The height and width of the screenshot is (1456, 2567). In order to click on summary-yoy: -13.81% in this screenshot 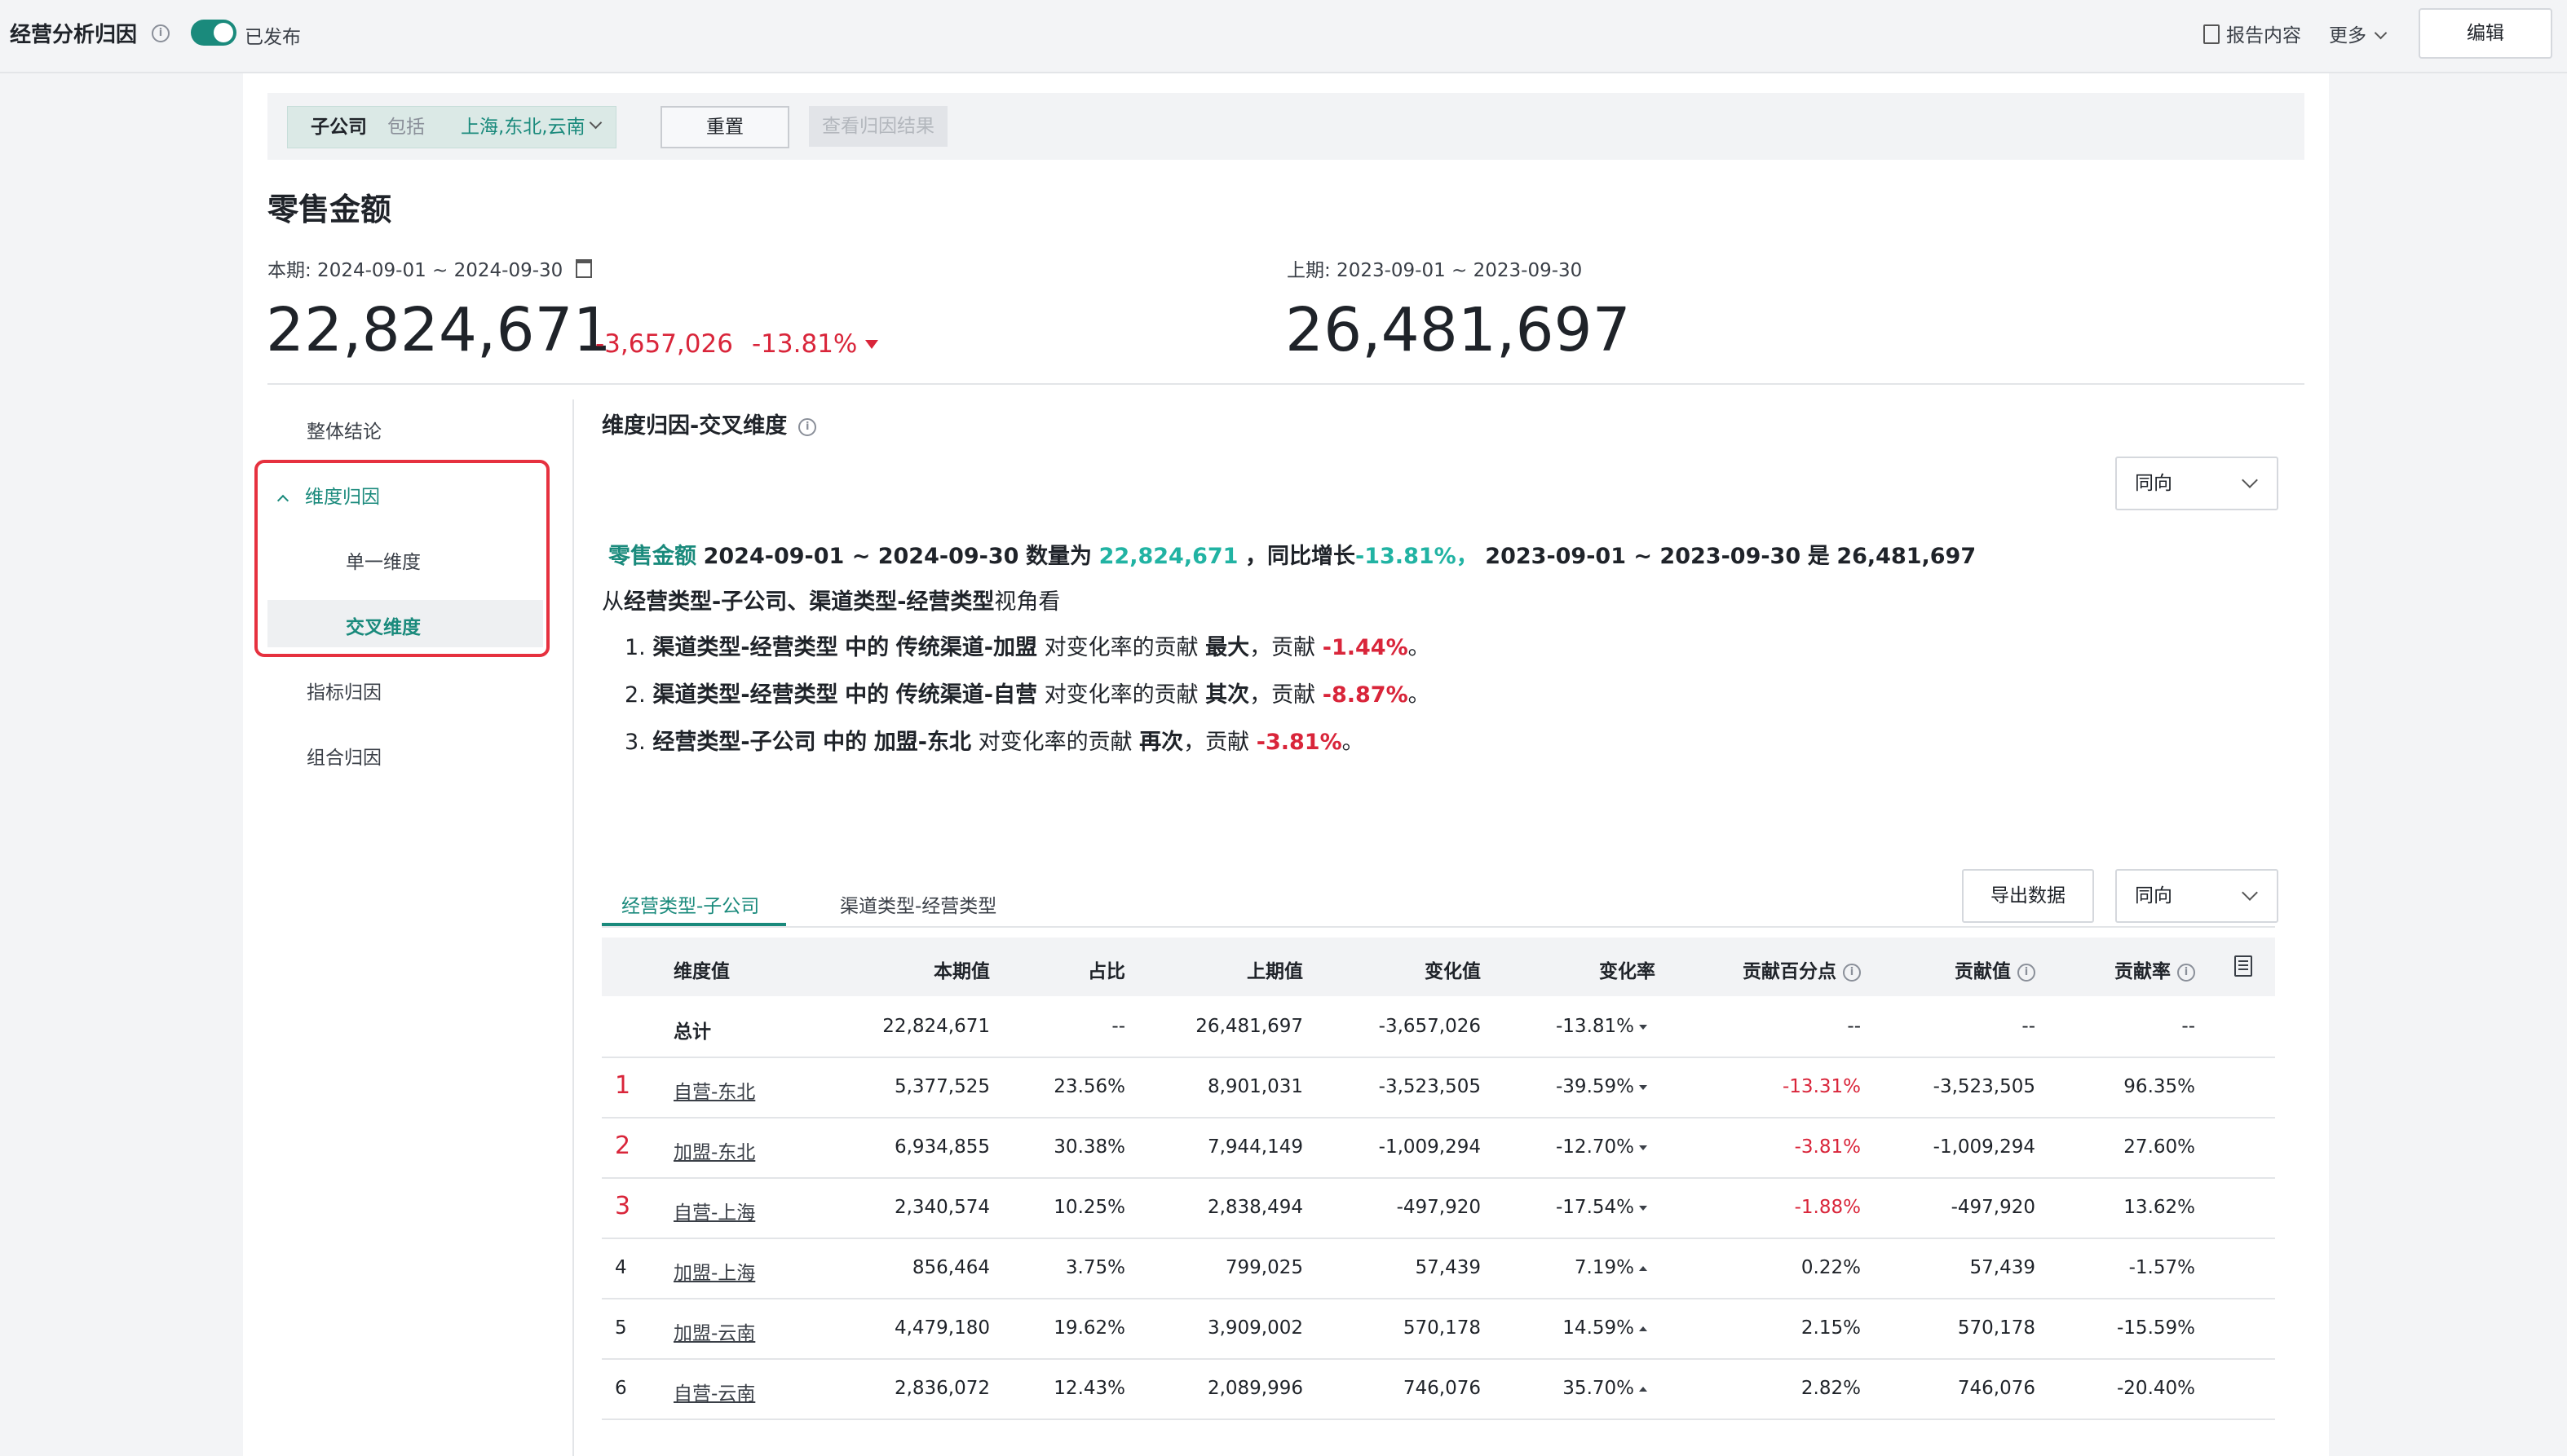, I will do `click(1405, 556)`.